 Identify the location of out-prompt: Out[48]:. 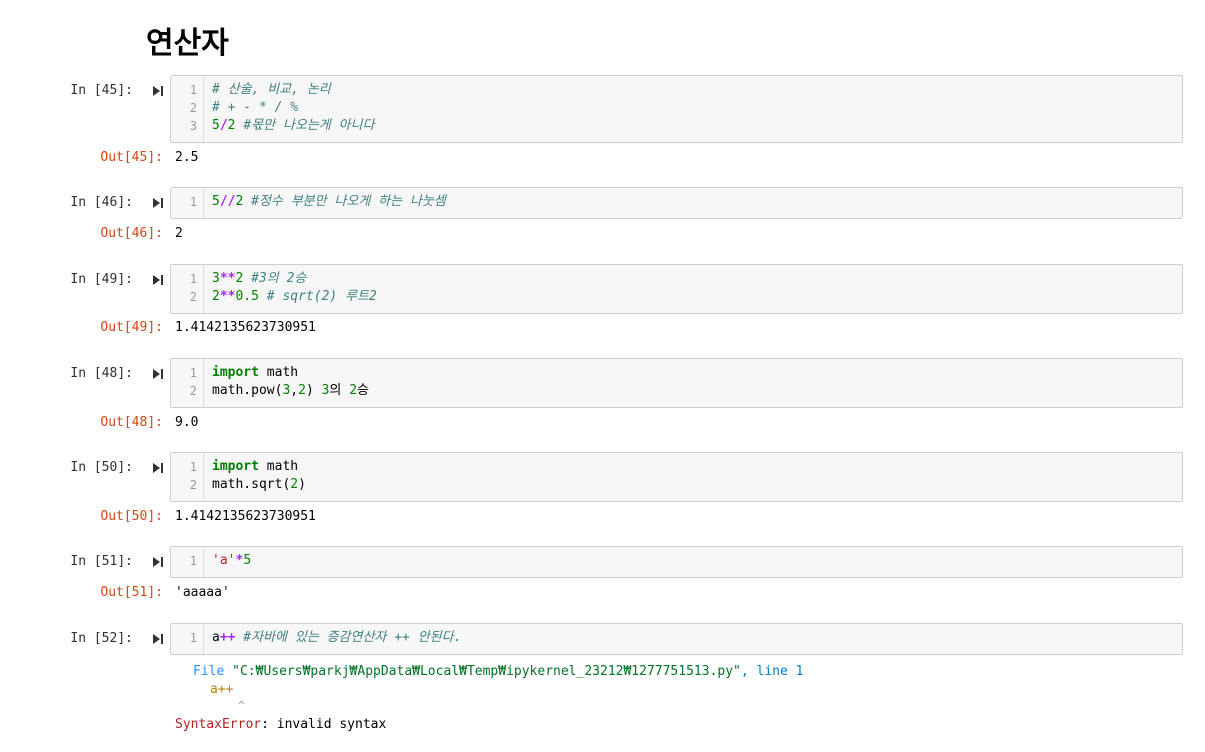
(131, 422).